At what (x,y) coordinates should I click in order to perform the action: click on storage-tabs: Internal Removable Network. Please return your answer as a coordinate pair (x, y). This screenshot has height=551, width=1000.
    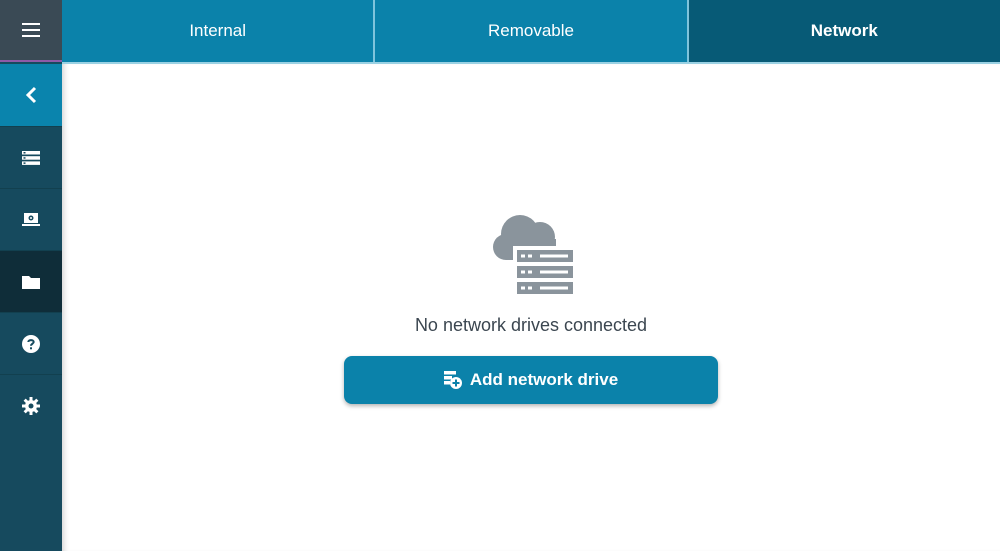
    Looking at the image, I should click on (531, 32).